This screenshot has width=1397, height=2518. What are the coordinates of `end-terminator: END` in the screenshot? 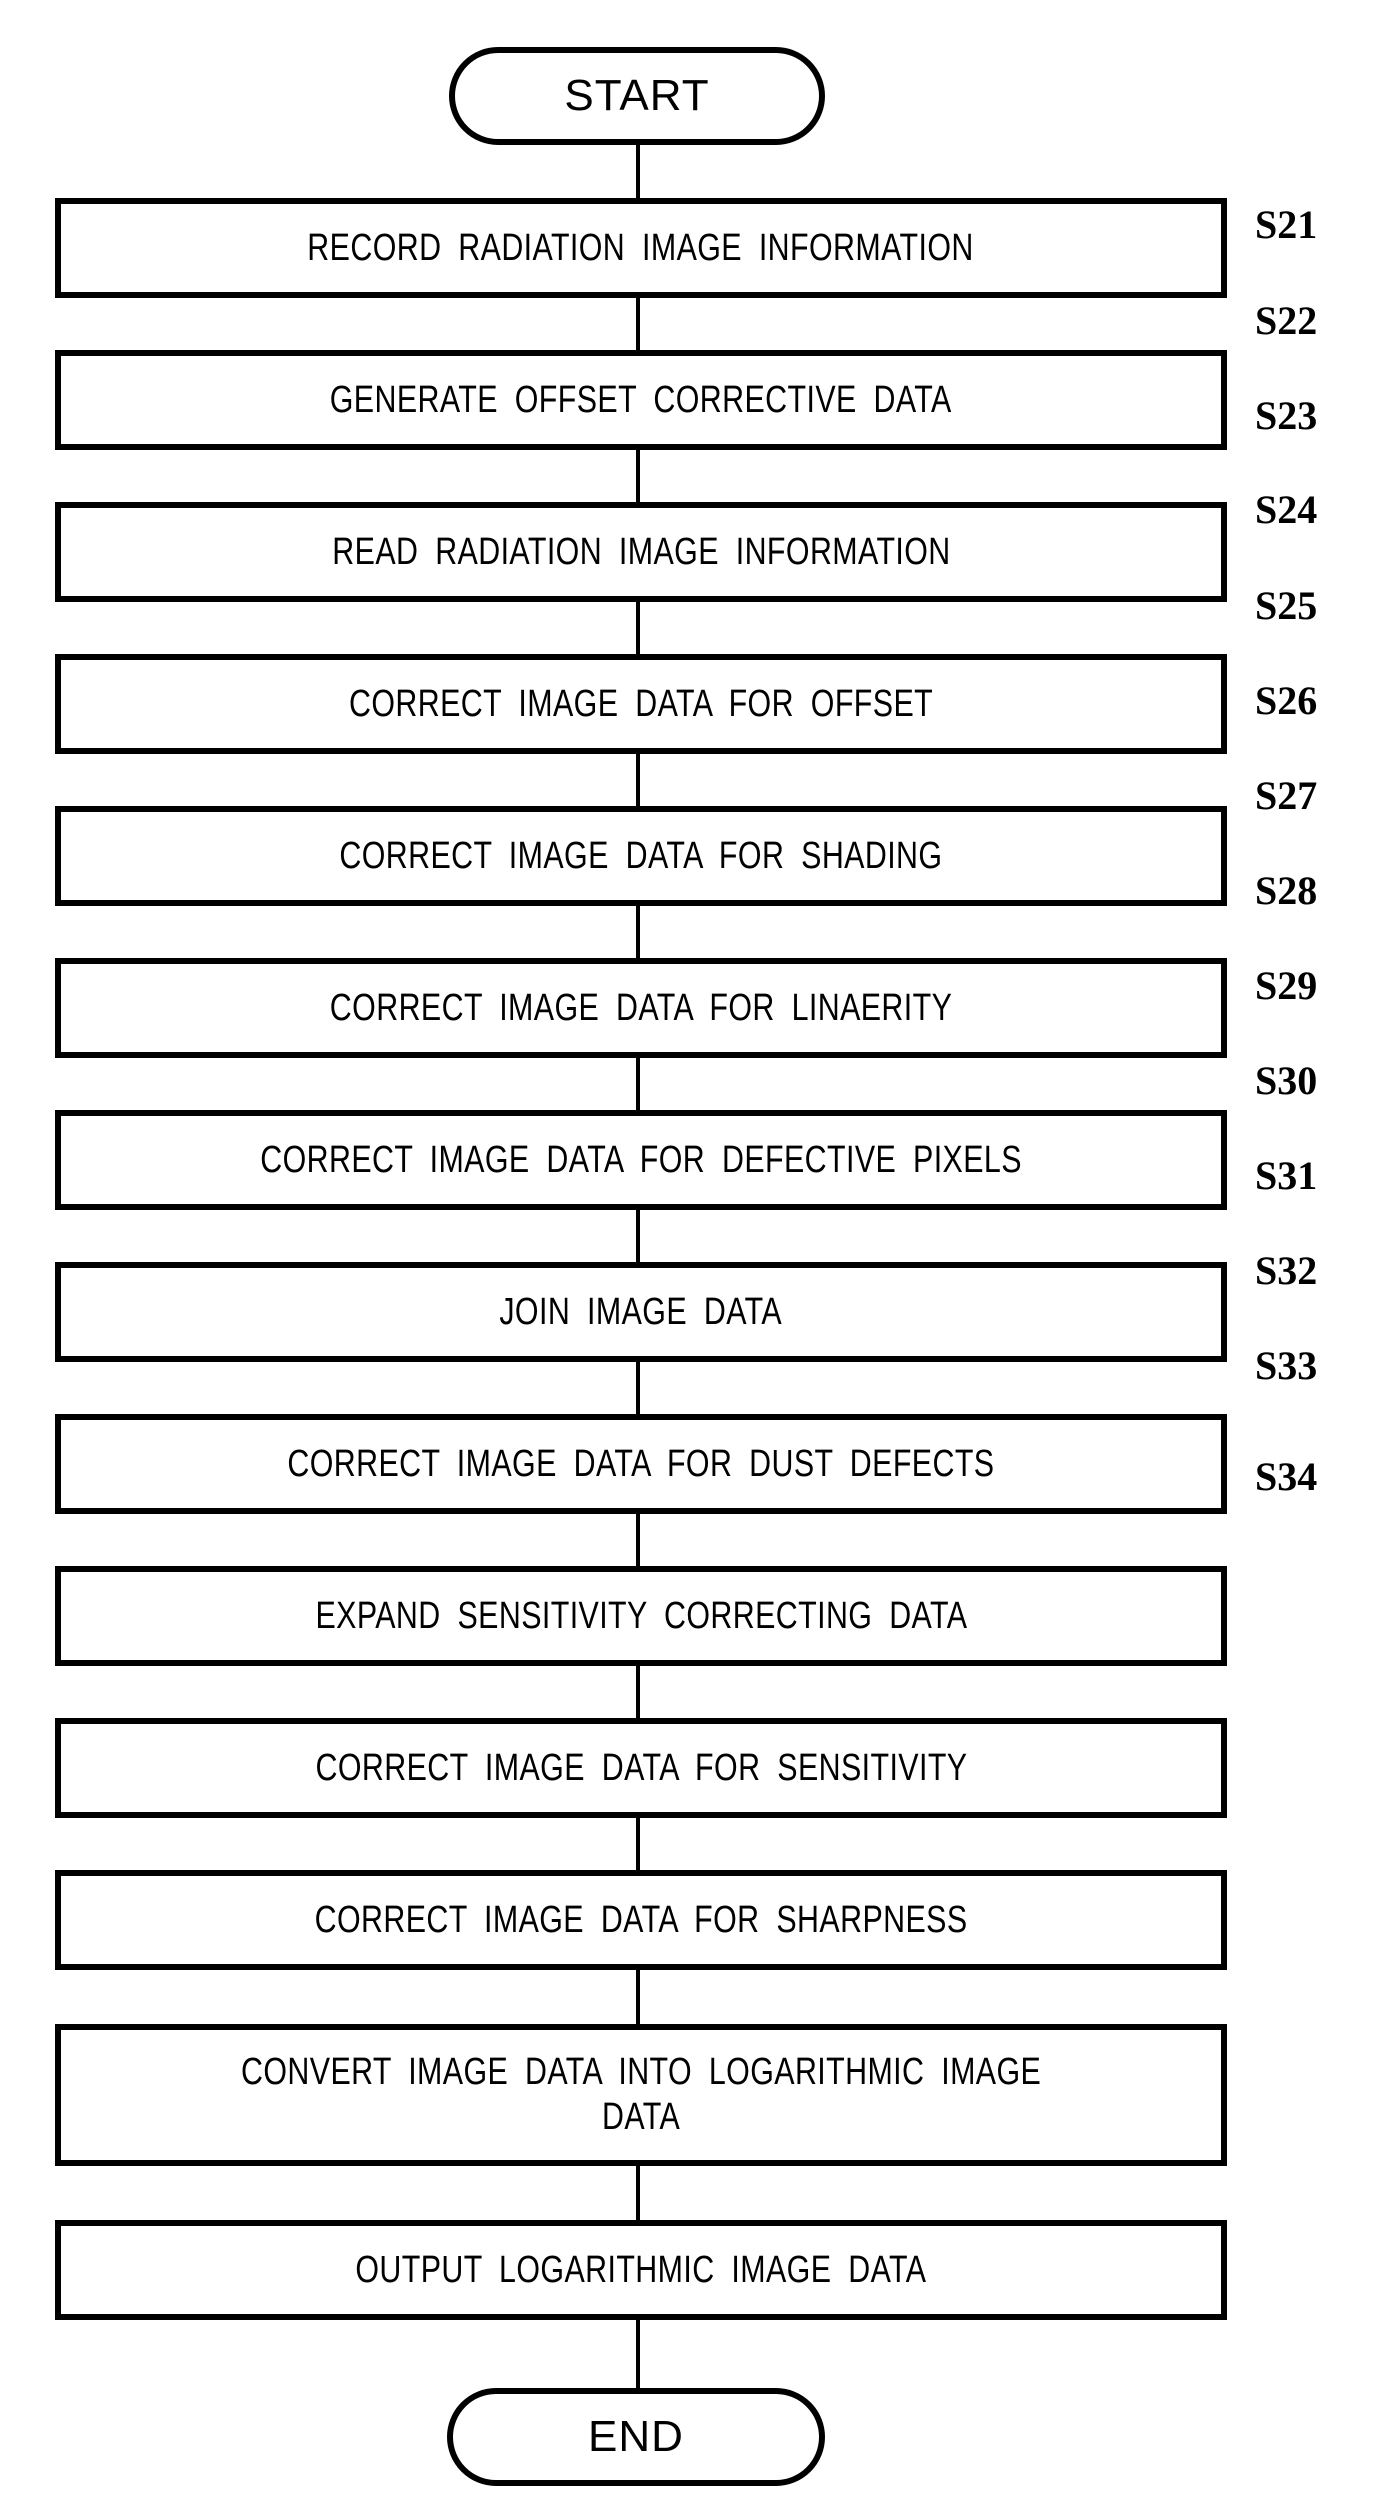 It's located at (636, 2437).